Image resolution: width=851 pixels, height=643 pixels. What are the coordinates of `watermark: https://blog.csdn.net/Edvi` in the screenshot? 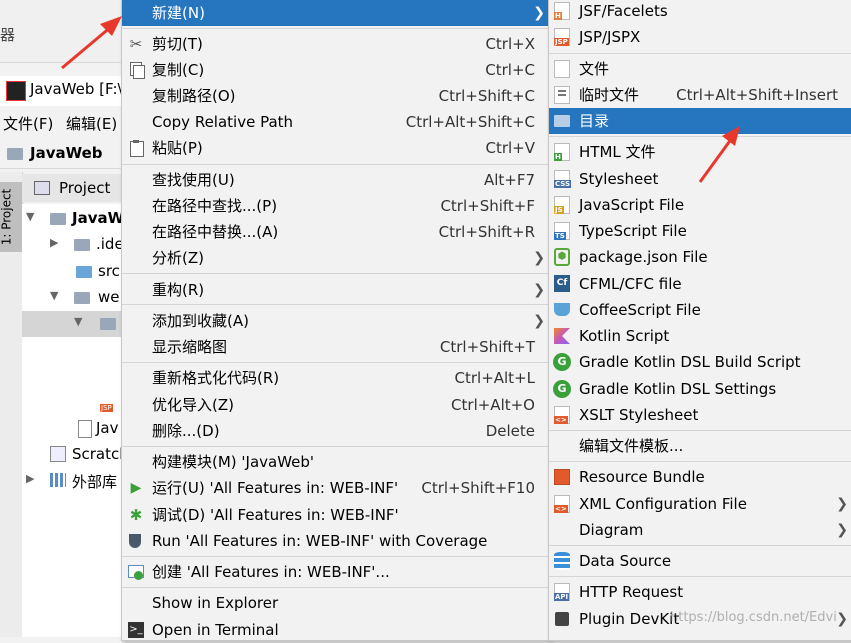 It's located at (753, 617).